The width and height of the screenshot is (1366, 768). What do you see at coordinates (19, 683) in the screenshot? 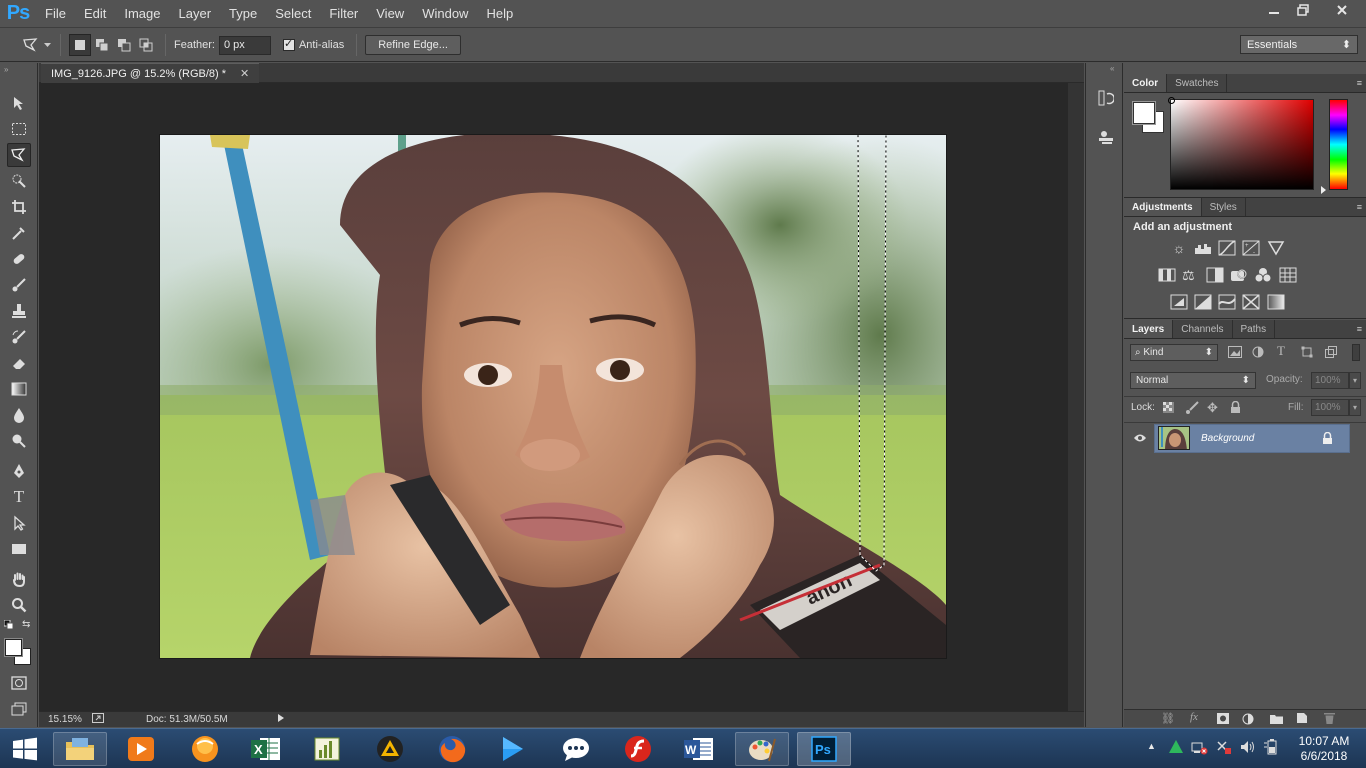
I see `quick-mask-icon` at bounding box center [19, 683].